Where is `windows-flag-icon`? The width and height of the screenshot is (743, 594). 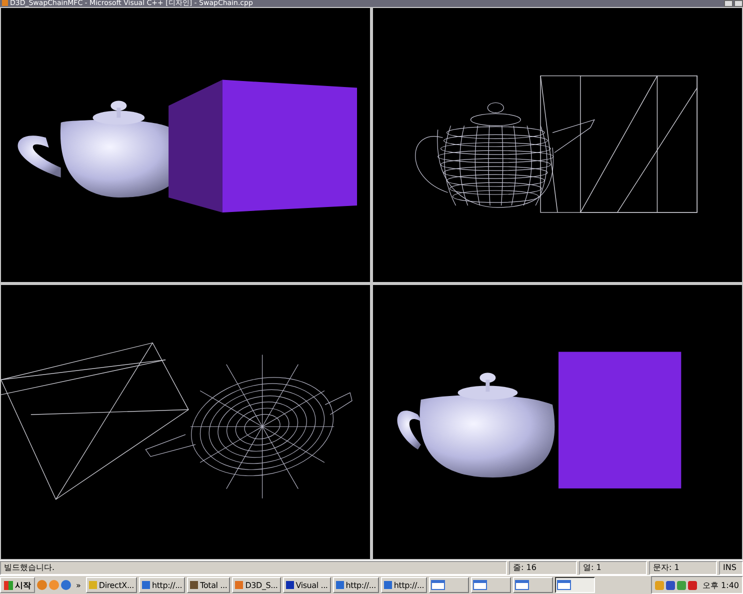 windows-flag-icon is located at coordinates (8, 585).